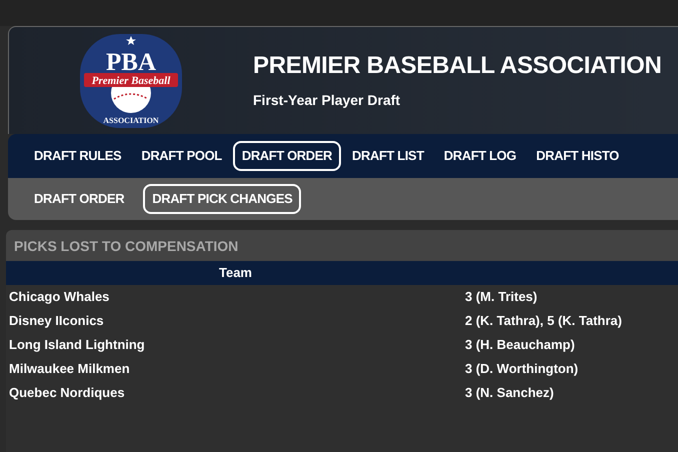 The height and width of the screenshot is (452, 678). Describe the element at coordinates (480, 156) in the screenshot. I see `tab: DRAFT LOG` at that location.